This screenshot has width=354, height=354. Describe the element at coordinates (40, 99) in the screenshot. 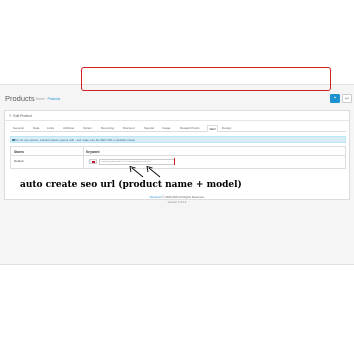

I see `breadcrumb-home: Home` at that location.